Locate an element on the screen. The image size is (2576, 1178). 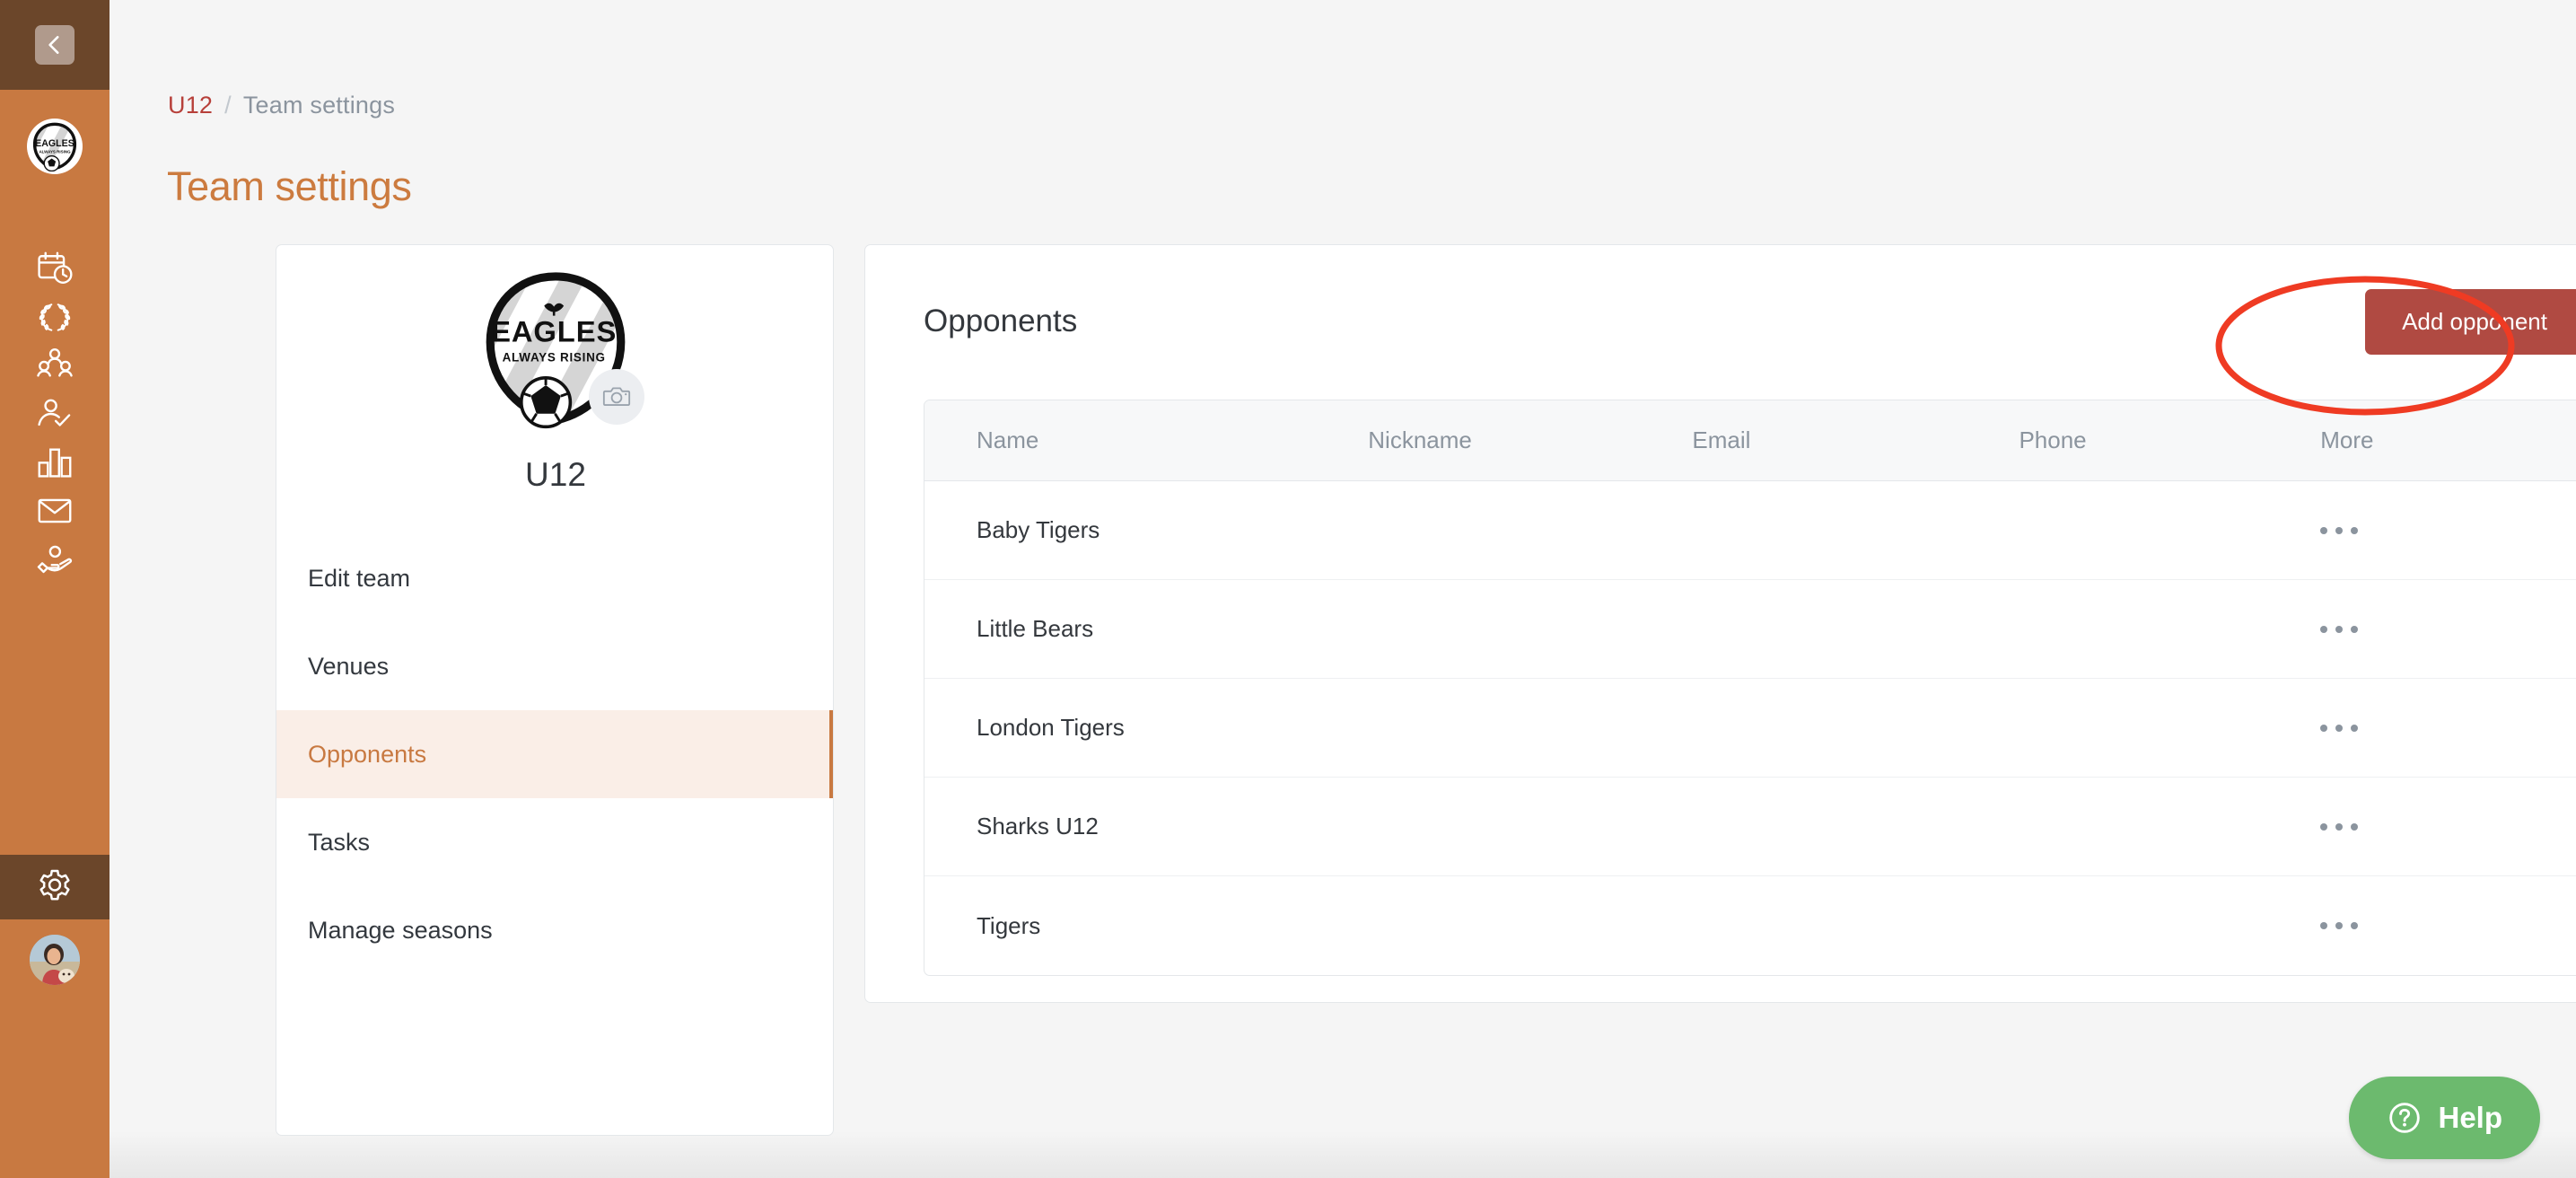
menu-item-venues: Venues is located at coordinates (554, 666).